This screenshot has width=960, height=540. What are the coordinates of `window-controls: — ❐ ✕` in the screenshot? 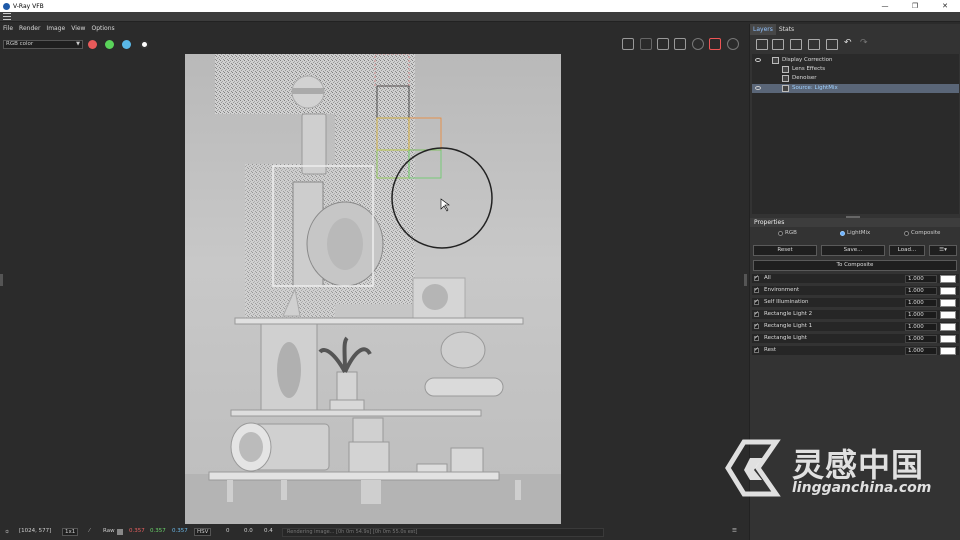 It's located at (915, 6).